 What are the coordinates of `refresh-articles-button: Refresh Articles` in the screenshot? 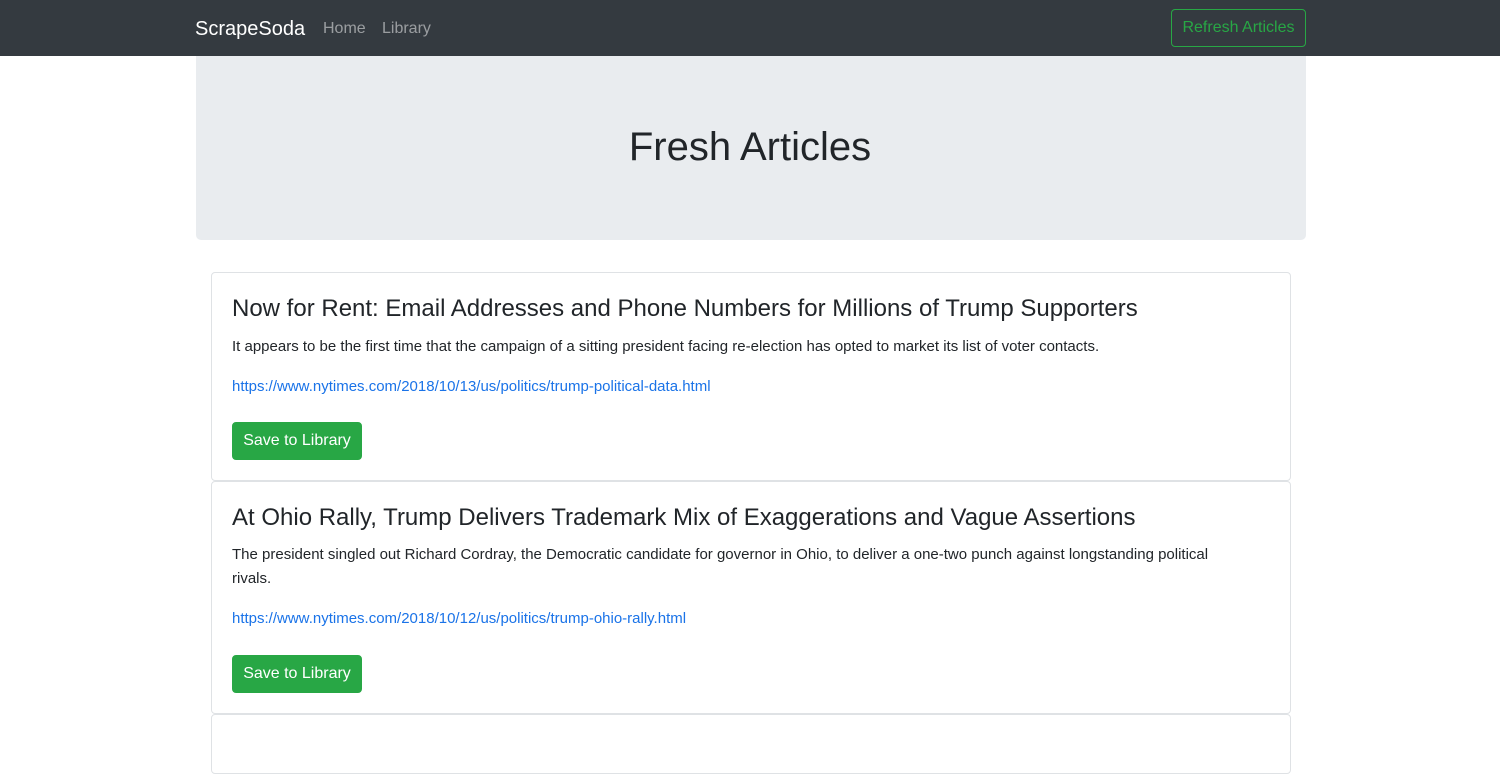 It's located at (1238, 28).